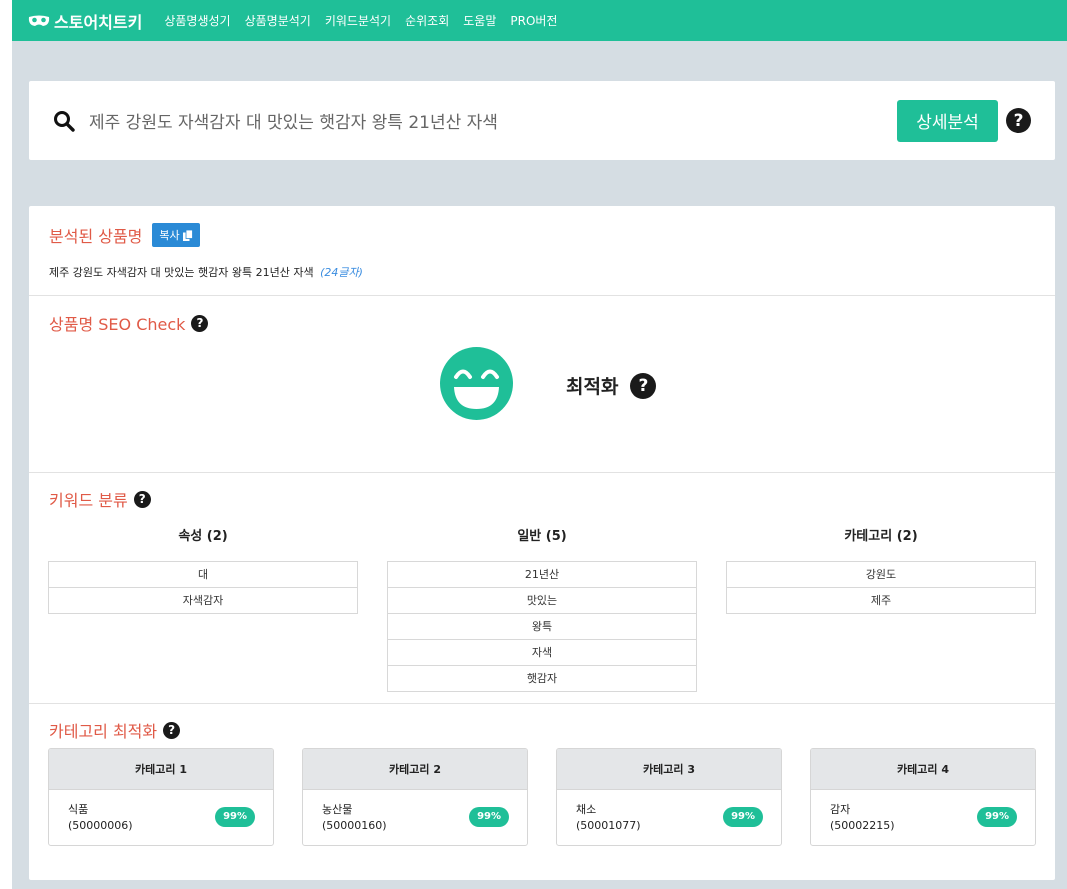 This screenshot has width=1067, height=889. I want to click on keyword-list: 대 자색감자, so click(203, 587).